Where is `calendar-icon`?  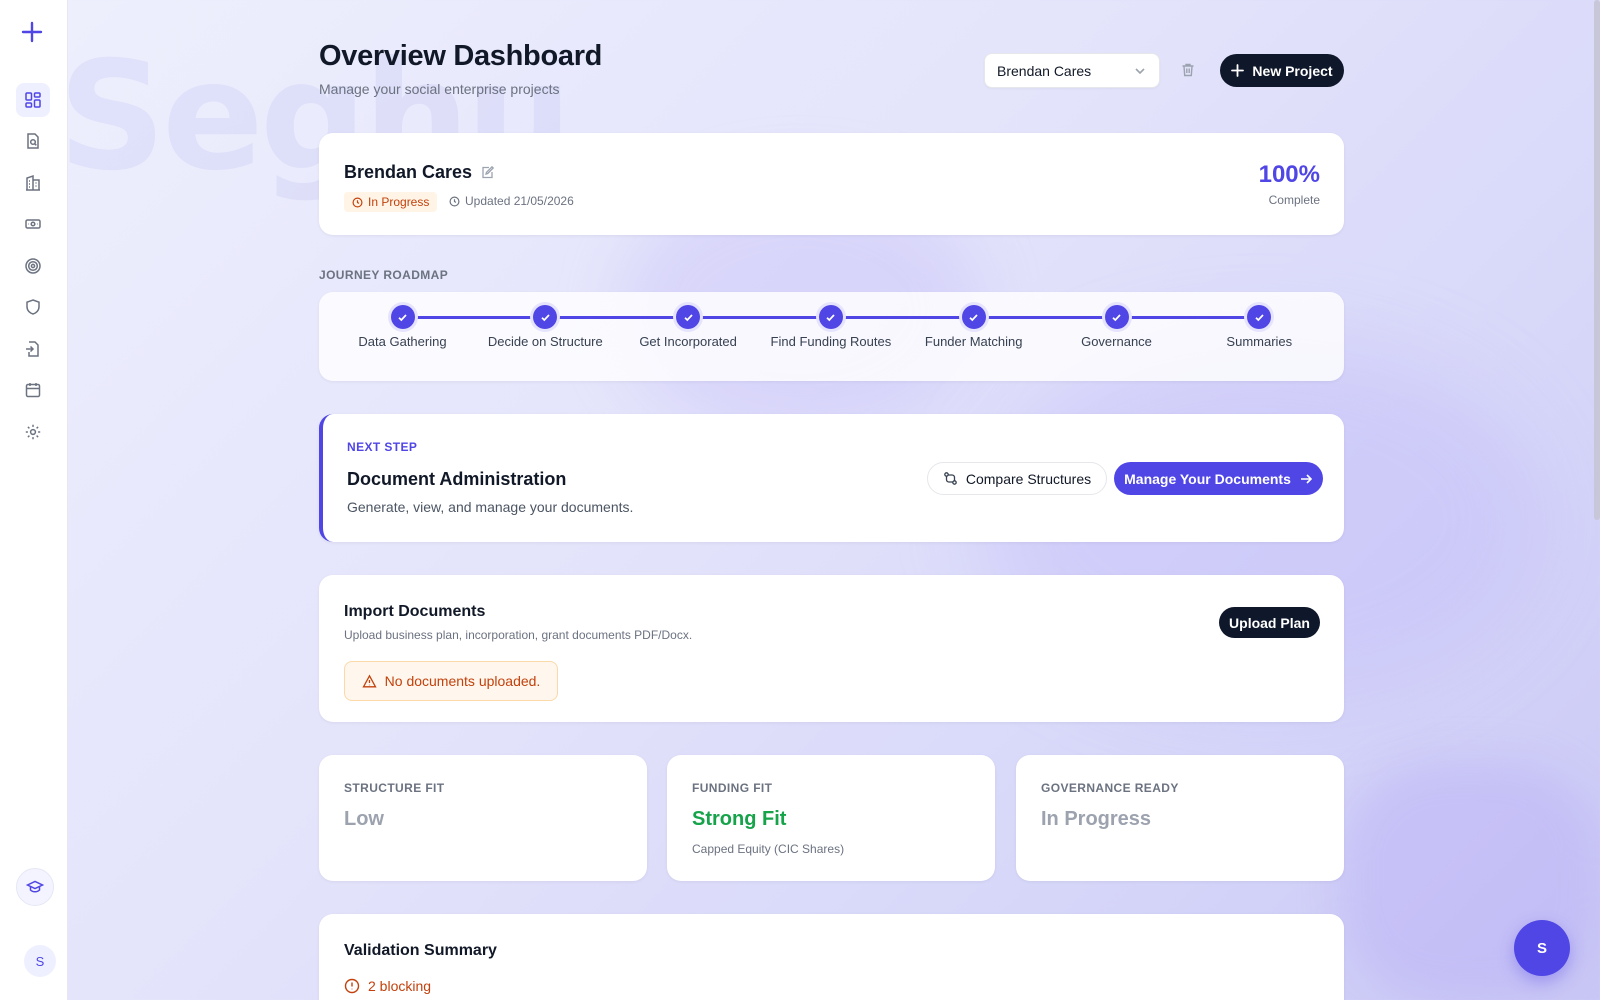 calendar-icon is located at coordinates (33, 390).